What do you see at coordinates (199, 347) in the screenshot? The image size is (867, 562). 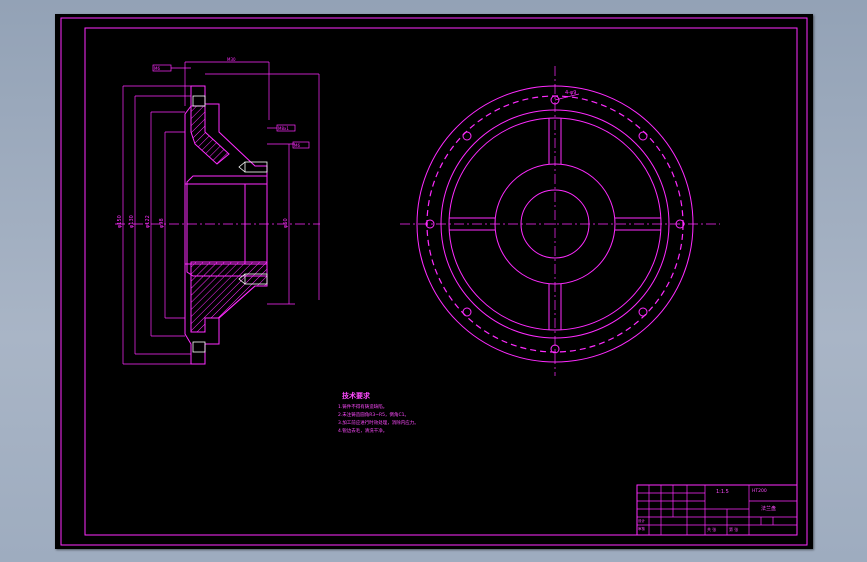 I see `bolt-hole-bottom` at bounding box center [199, 347].